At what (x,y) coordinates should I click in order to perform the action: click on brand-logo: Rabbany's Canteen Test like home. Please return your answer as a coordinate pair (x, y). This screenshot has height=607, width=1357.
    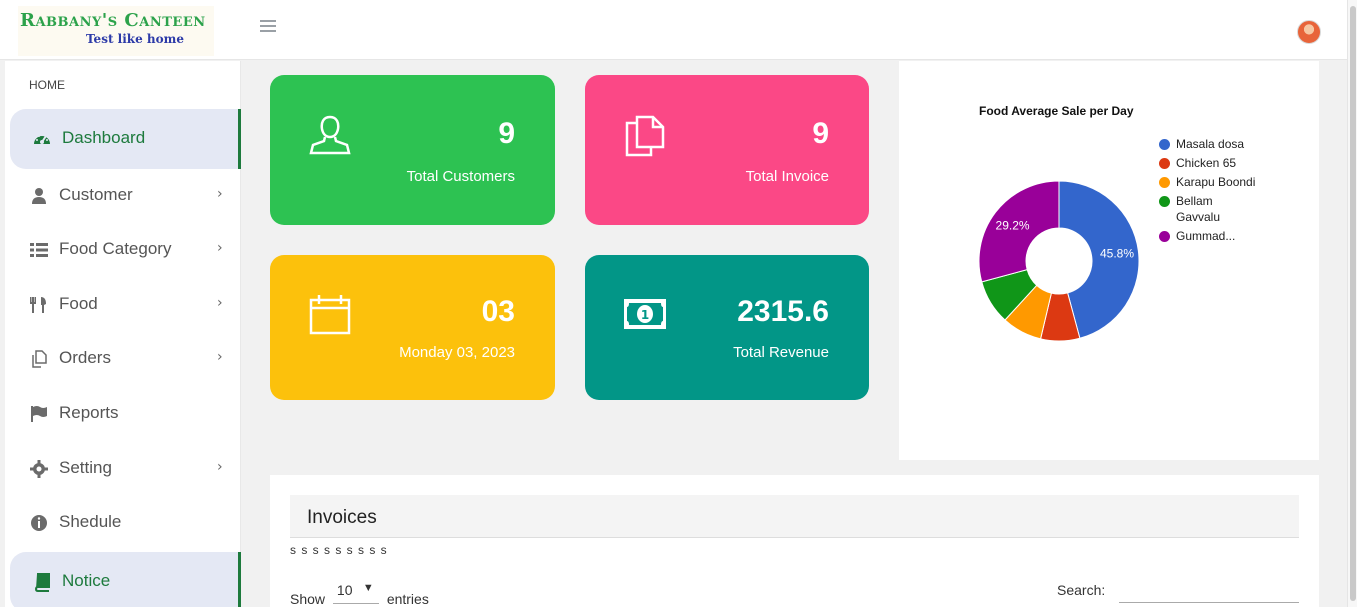
    Looking at the image, I should click on (116, 31).